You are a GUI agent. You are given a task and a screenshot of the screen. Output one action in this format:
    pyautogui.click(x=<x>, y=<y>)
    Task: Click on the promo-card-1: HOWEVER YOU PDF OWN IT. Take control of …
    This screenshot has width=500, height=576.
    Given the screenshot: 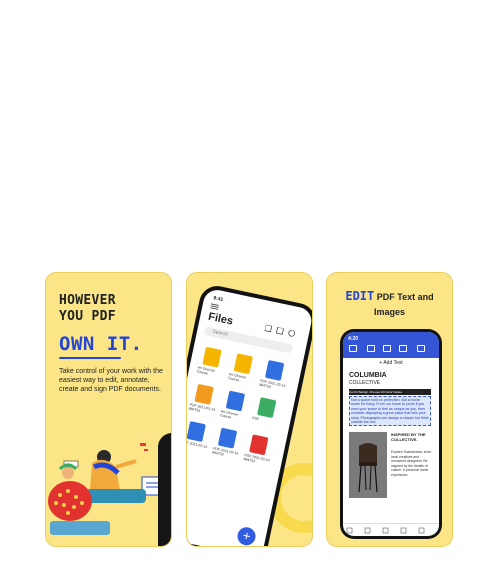 What is the action you would take?
    pyautogui.click(x=108, y=409)
    